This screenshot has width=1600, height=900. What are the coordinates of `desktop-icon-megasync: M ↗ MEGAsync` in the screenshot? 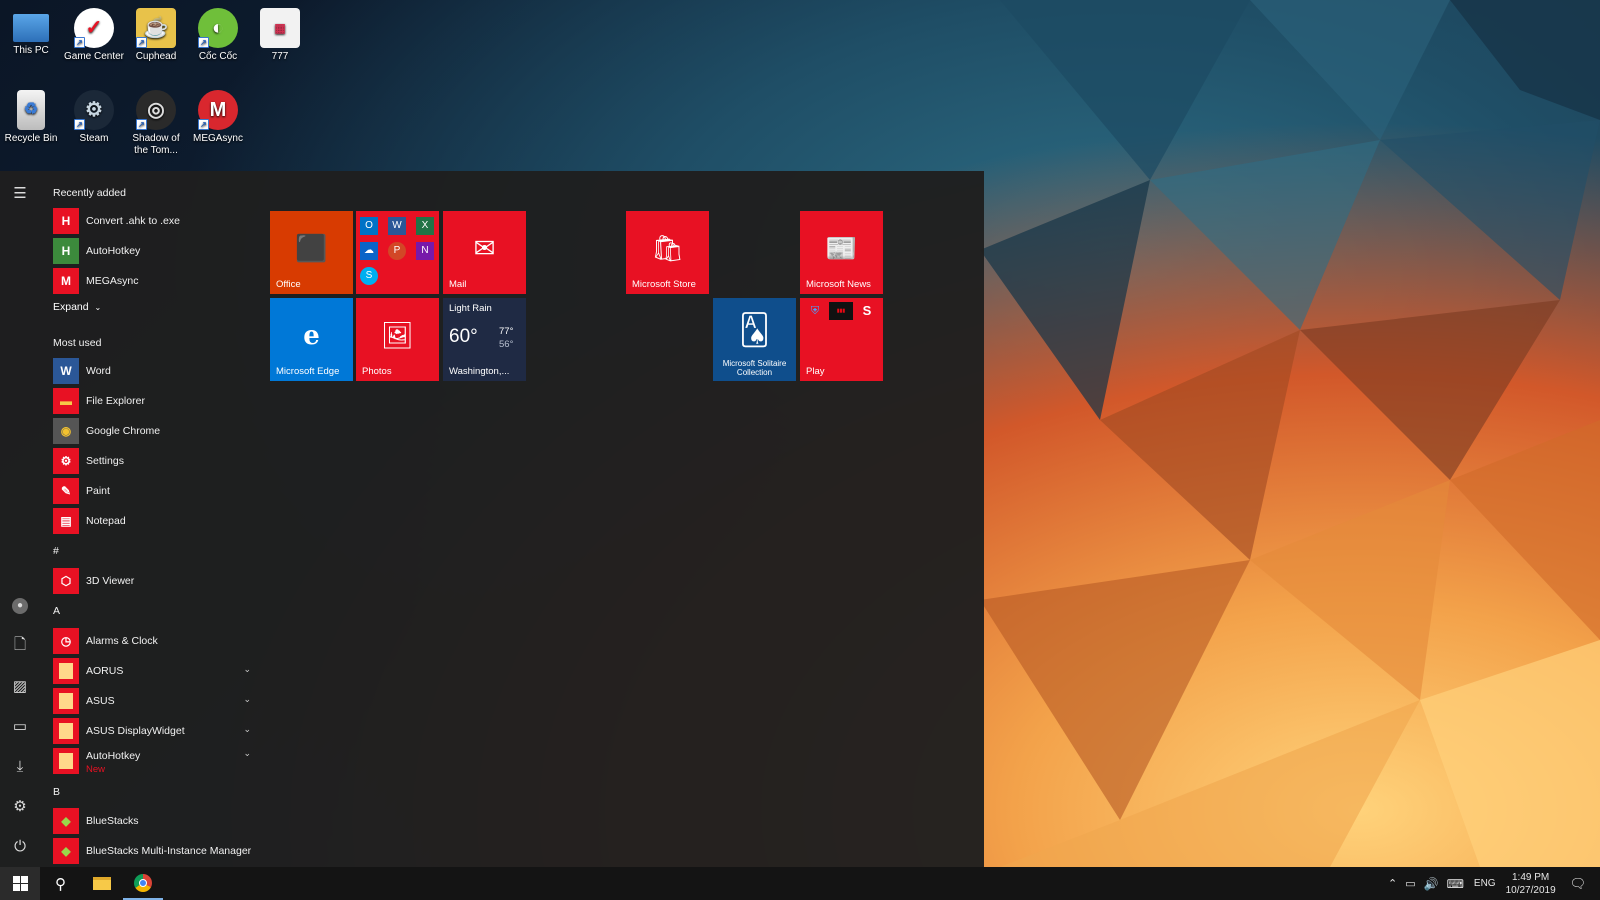 It's located at (218, 117).